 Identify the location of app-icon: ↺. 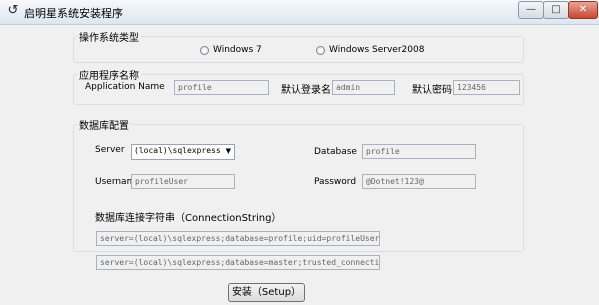
(13, 10).